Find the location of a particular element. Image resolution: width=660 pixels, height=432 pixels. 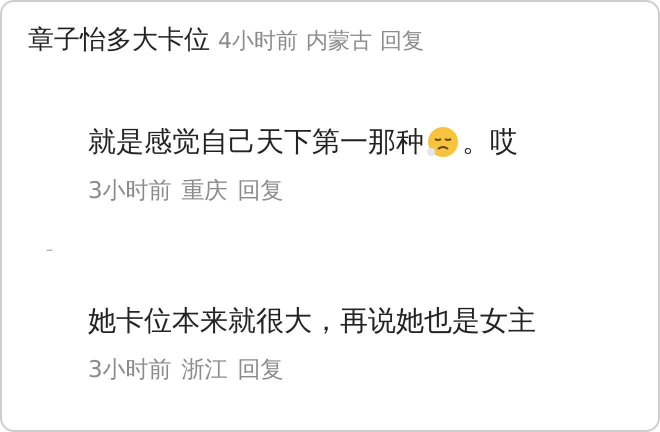

emoji-icon is located at coordinates (443, 142).